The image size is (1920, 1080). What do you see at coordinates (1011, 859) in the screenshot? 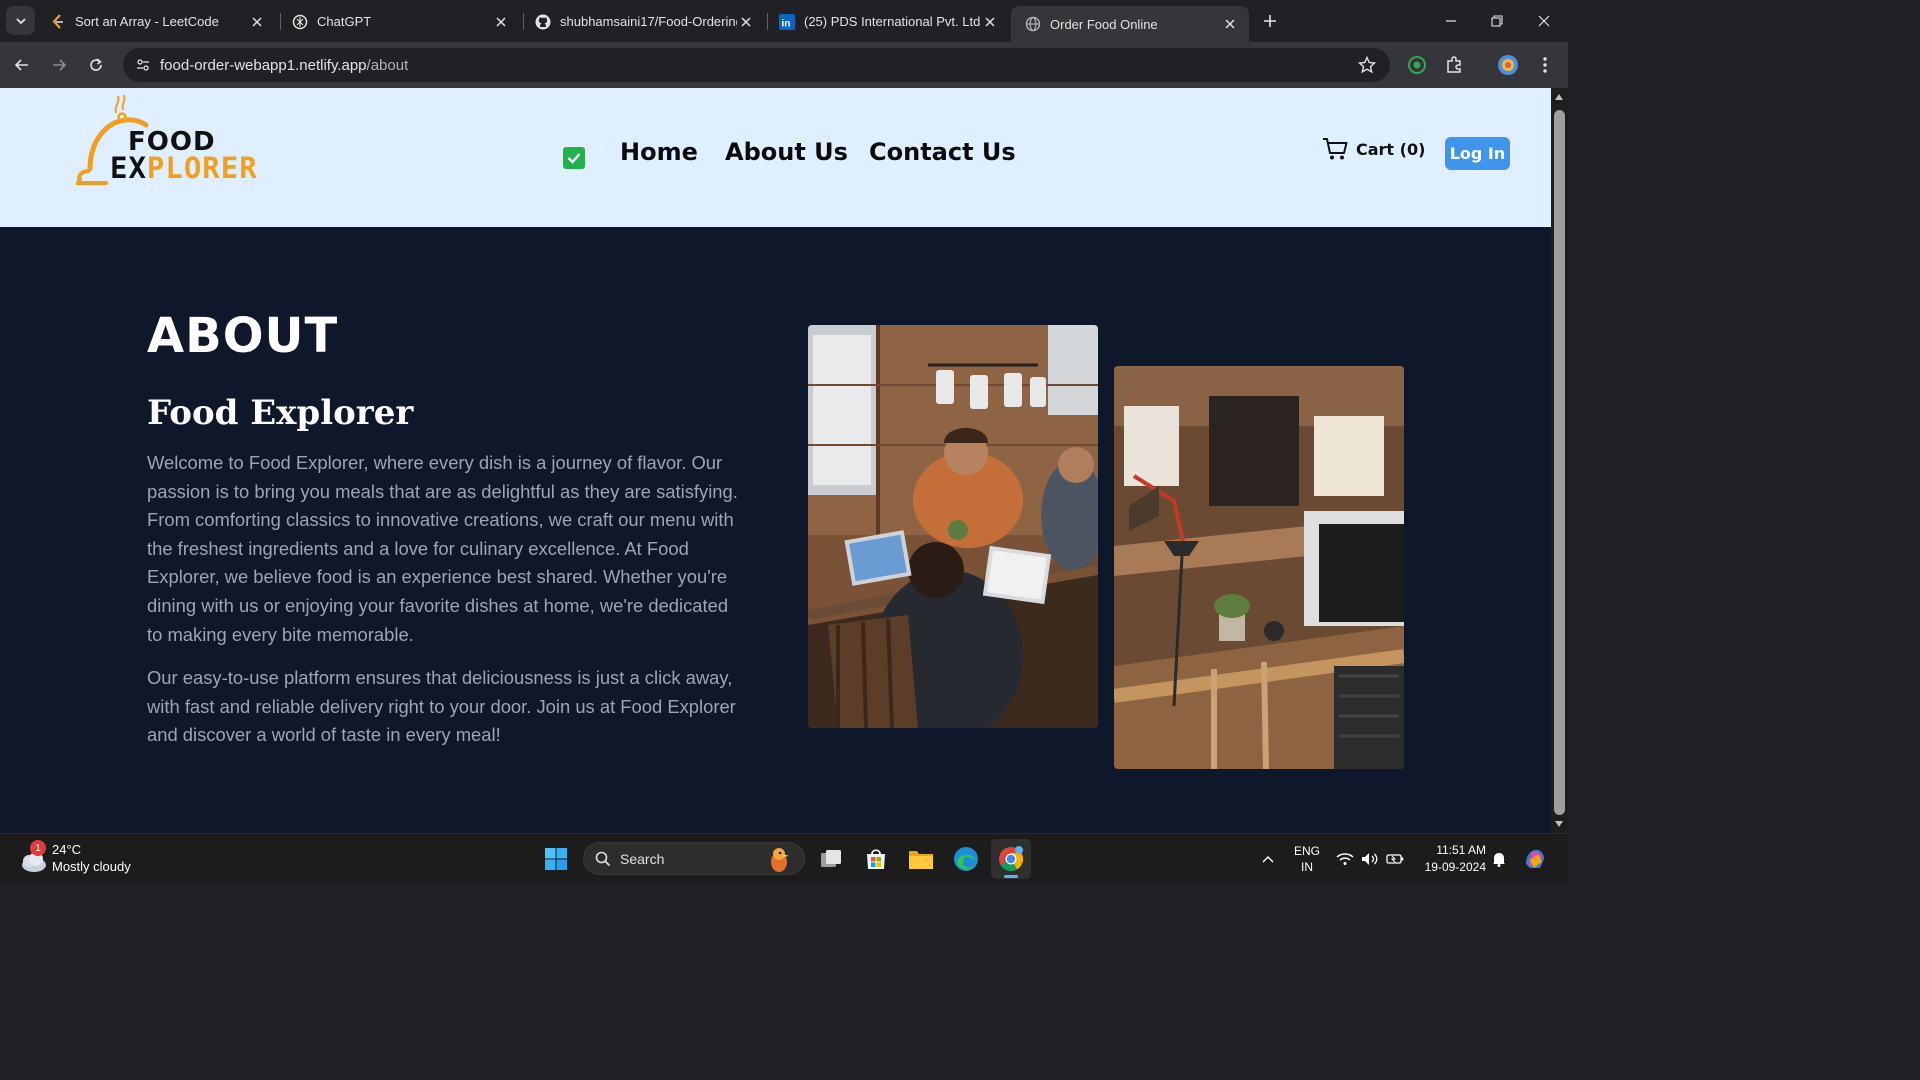
I see `chrome-browser-button` at bounding box center [1011, 859].